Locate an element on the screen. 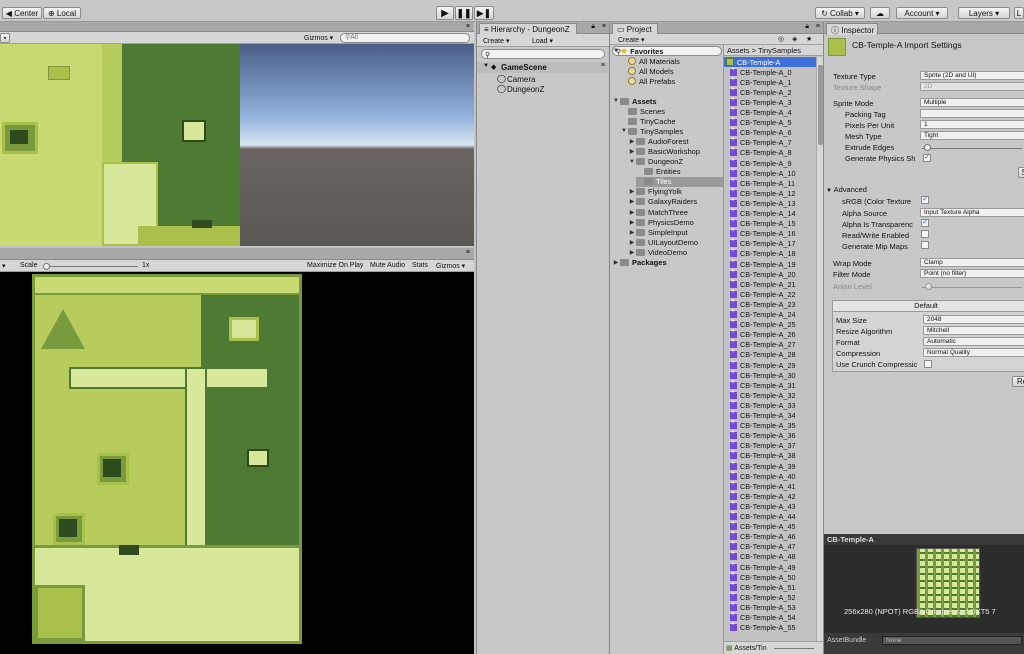 Image resolution: width=1024 pixels, height=654 pixels. file-item: CB-Temple-A_4 is located at coordinates (770, 112).